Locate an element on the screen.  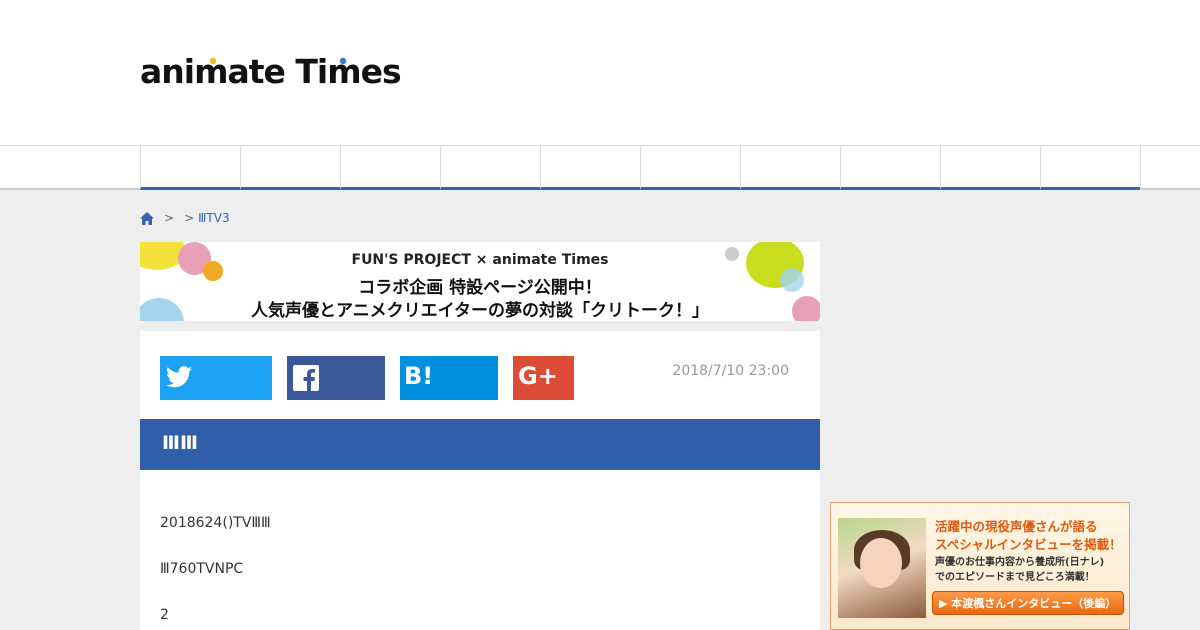
ad-photo is located at coordinates (882, 568).